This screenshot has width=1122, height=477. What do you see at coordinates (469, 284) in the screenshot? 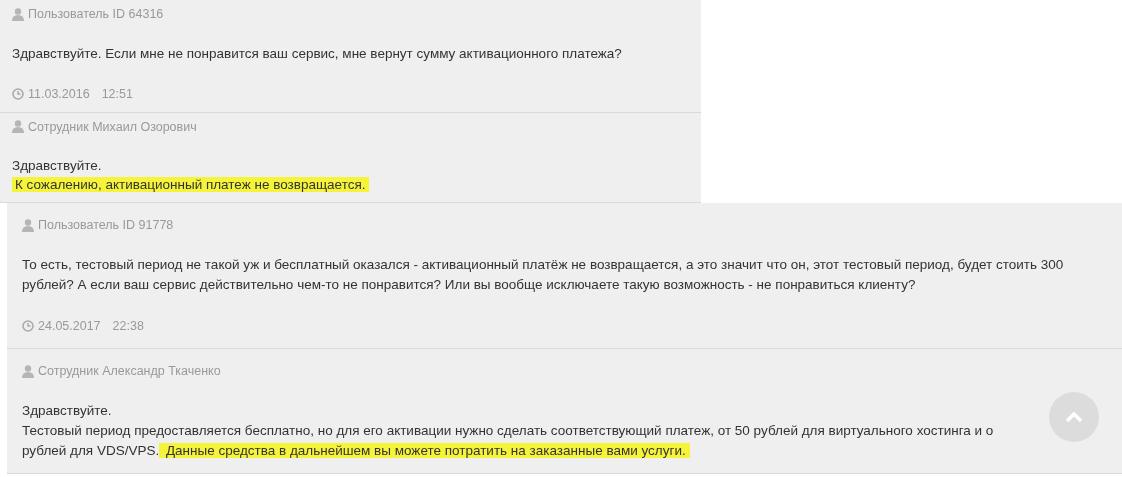
I see `message-text: рублей? А если ваш сервис действительно чем-то не понравится? Или вы вообще исключаете такую возможность - не понравиться клиенту?` at bounding box center [469, 284].